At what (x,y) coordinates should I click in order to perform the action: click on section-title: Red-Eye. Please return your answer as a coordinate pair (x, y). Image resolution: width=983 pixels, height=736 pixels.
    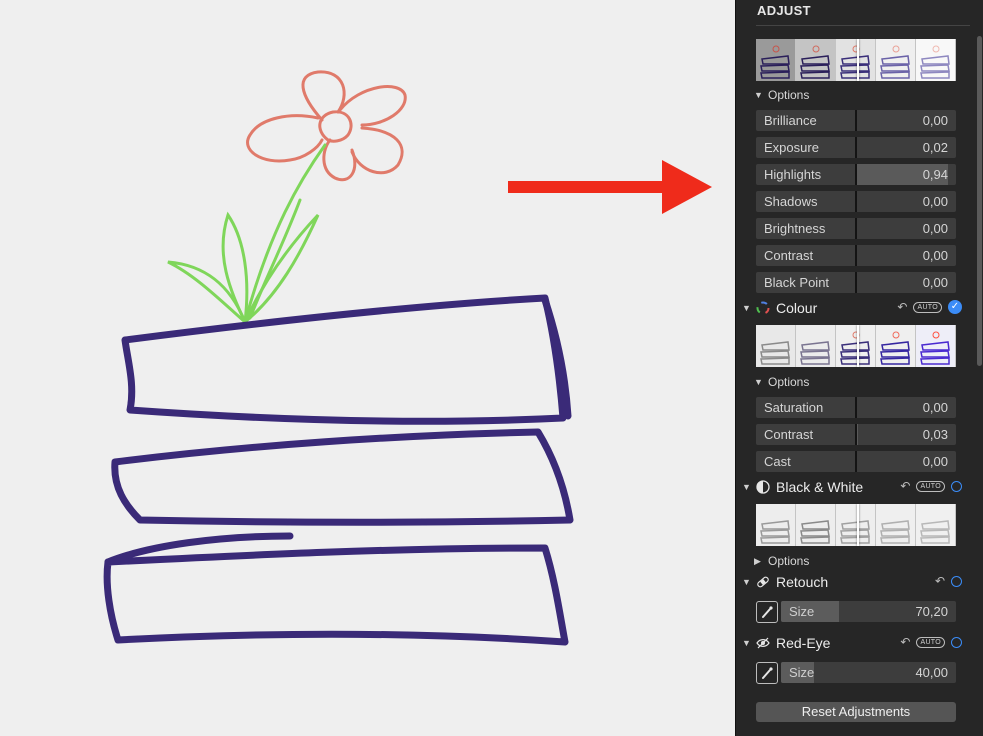
    Looking at the image, I should click on (803, 643).